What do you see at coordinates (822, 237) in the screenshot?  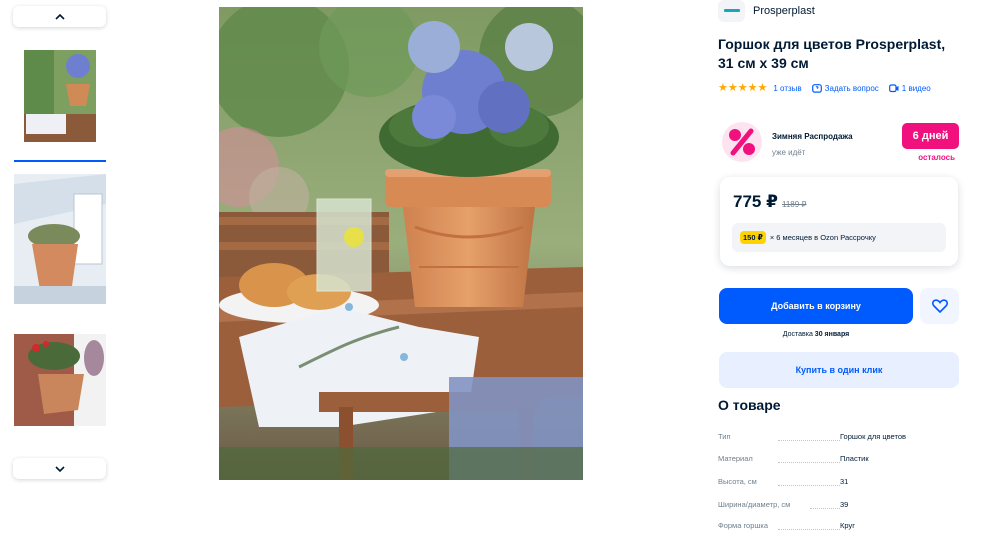 I see `installment-text: × 6 месяцев в Ozon Рассрочку` at bounding box center [822, 237].